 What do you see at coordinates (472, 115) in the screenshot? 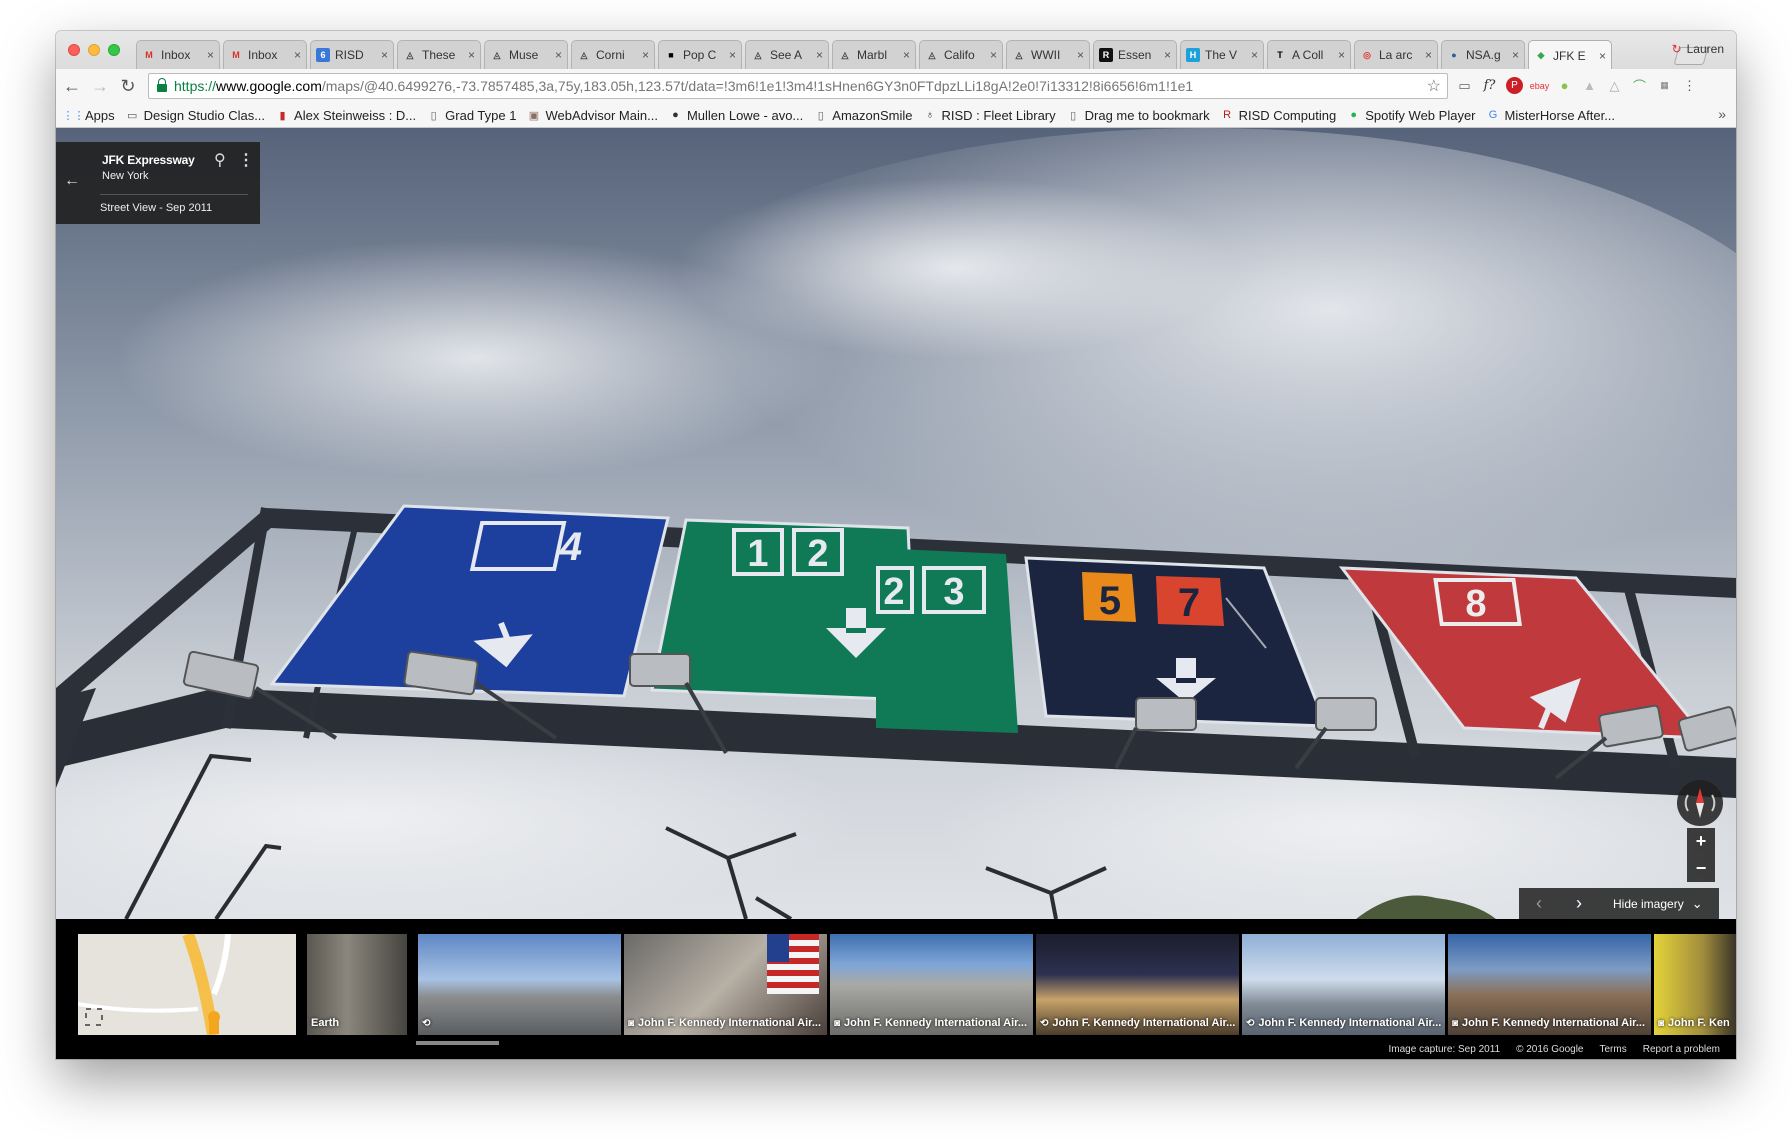
I see `bookmark-item: ▯ Grad Type 1` at bounding box center [472, 115].